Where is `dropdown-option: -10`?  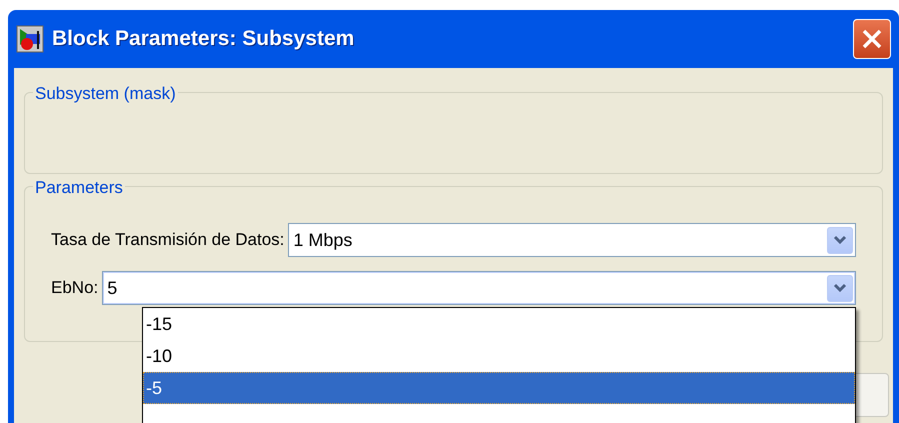
dropdown-option: -10 is located at coordinates (499, 356).